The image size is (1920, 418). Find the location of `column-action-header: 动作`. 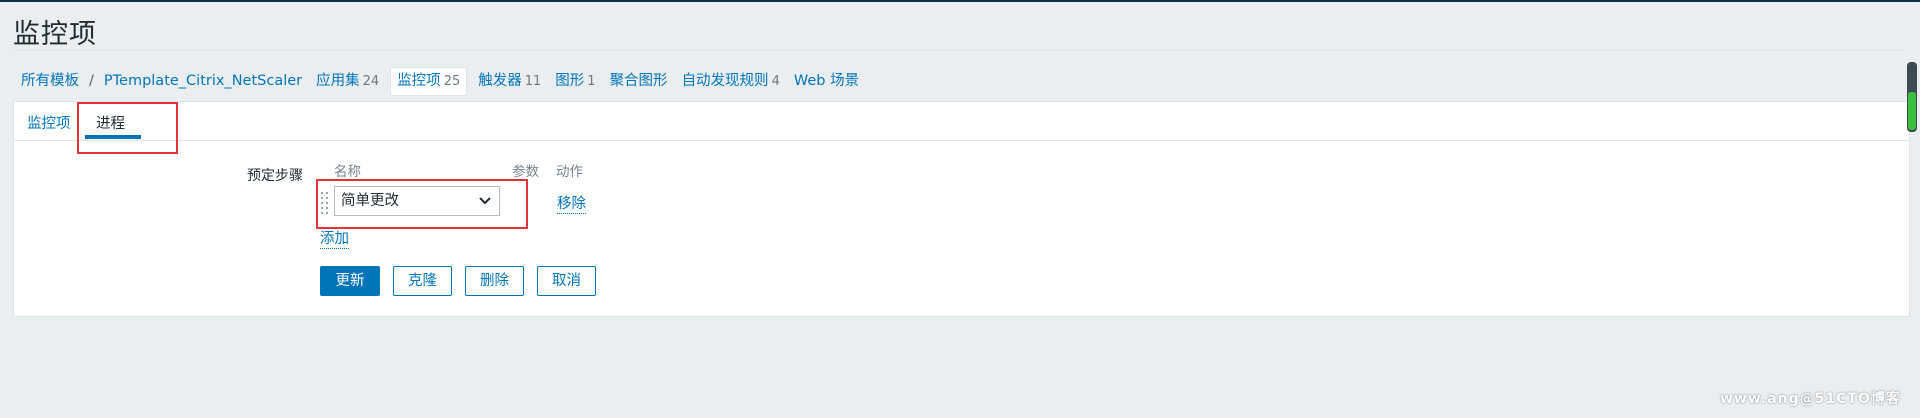

column-action-header: 动作 is located at coordinates (569, 172).